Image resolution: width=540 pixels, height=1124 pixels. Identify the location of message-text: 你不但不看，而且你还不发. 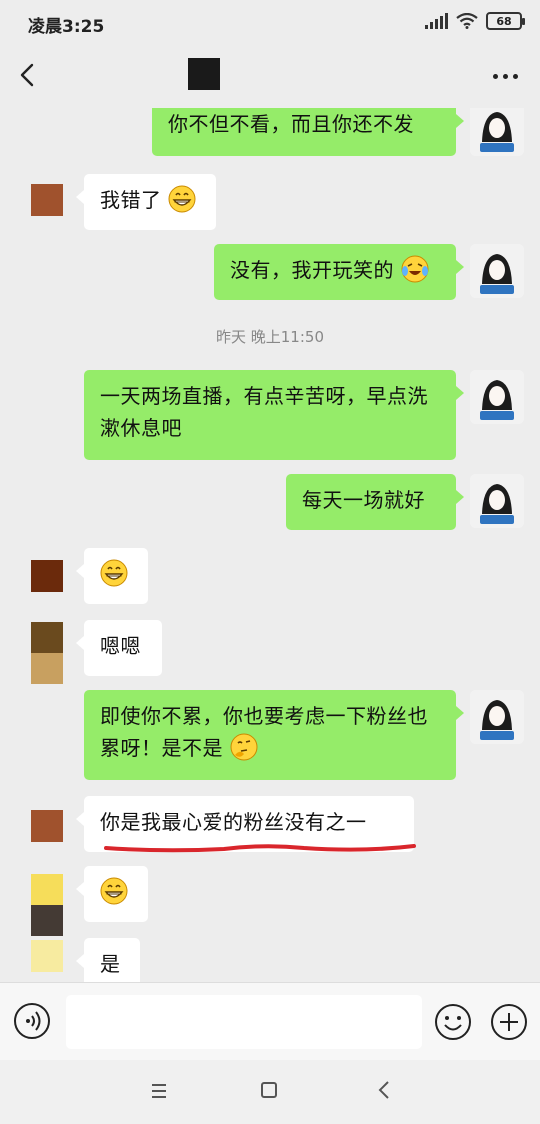
(291, 124).